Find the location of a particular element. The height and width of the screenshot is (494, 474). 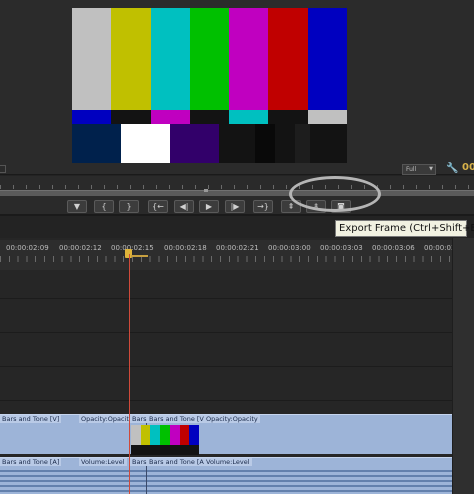

playhead-indicator is located at coordinates (139, 256).